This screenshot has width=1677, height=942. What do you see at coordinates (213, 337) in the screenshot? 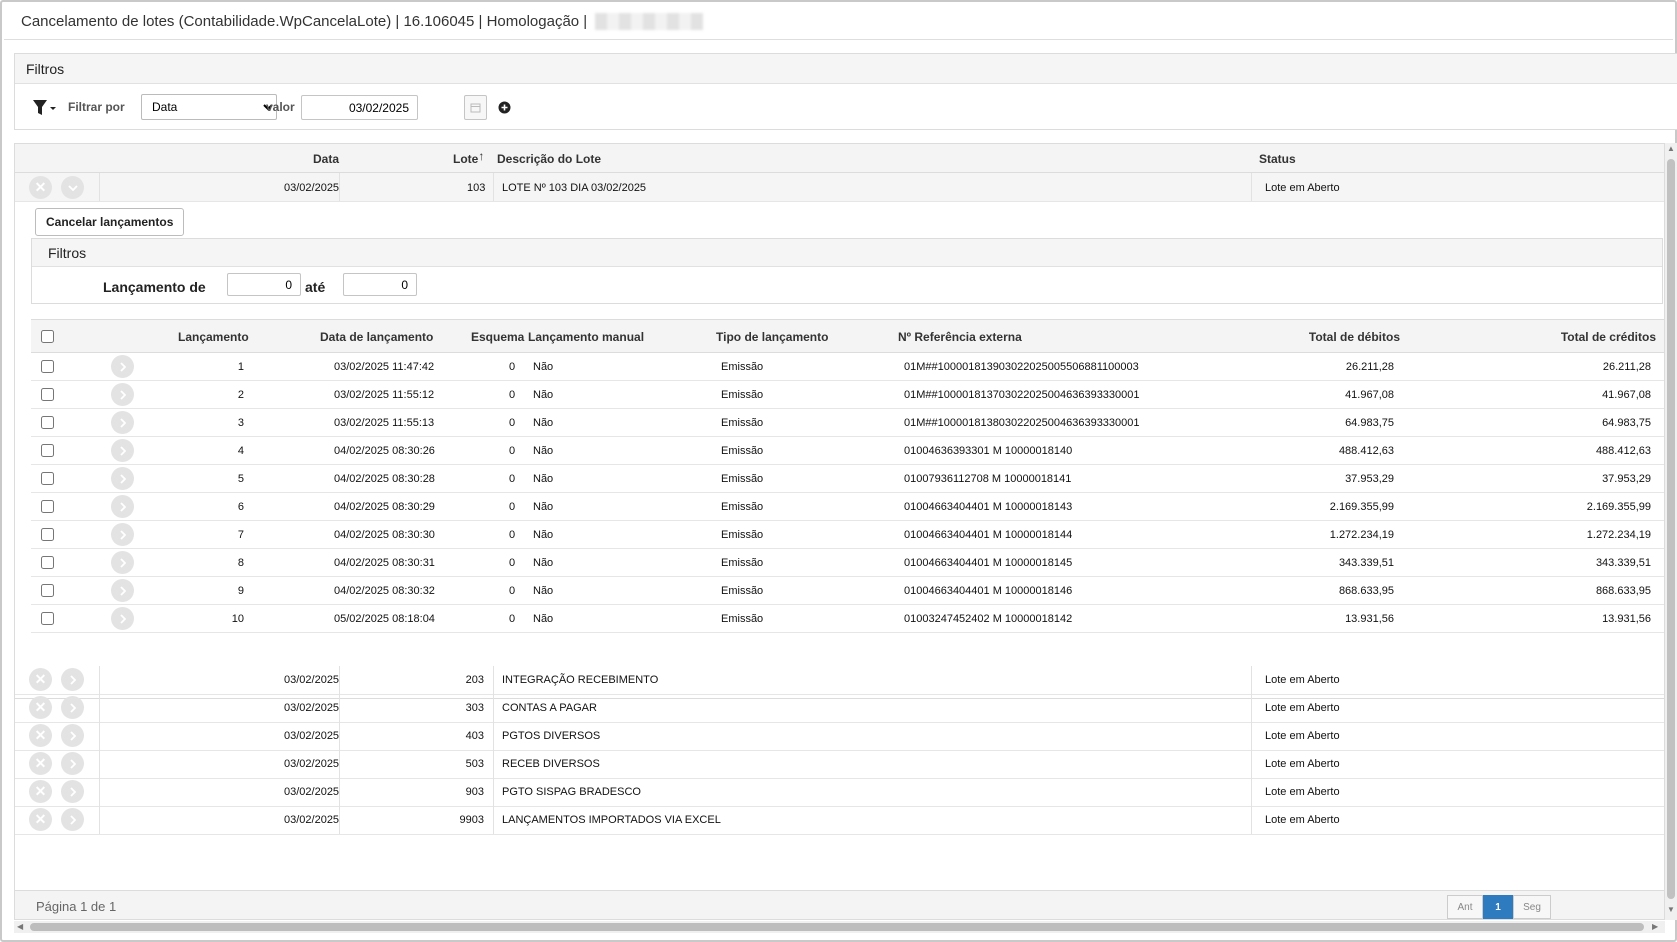
I see `header-entry: Lançamento` at bounding box center [213, 337].